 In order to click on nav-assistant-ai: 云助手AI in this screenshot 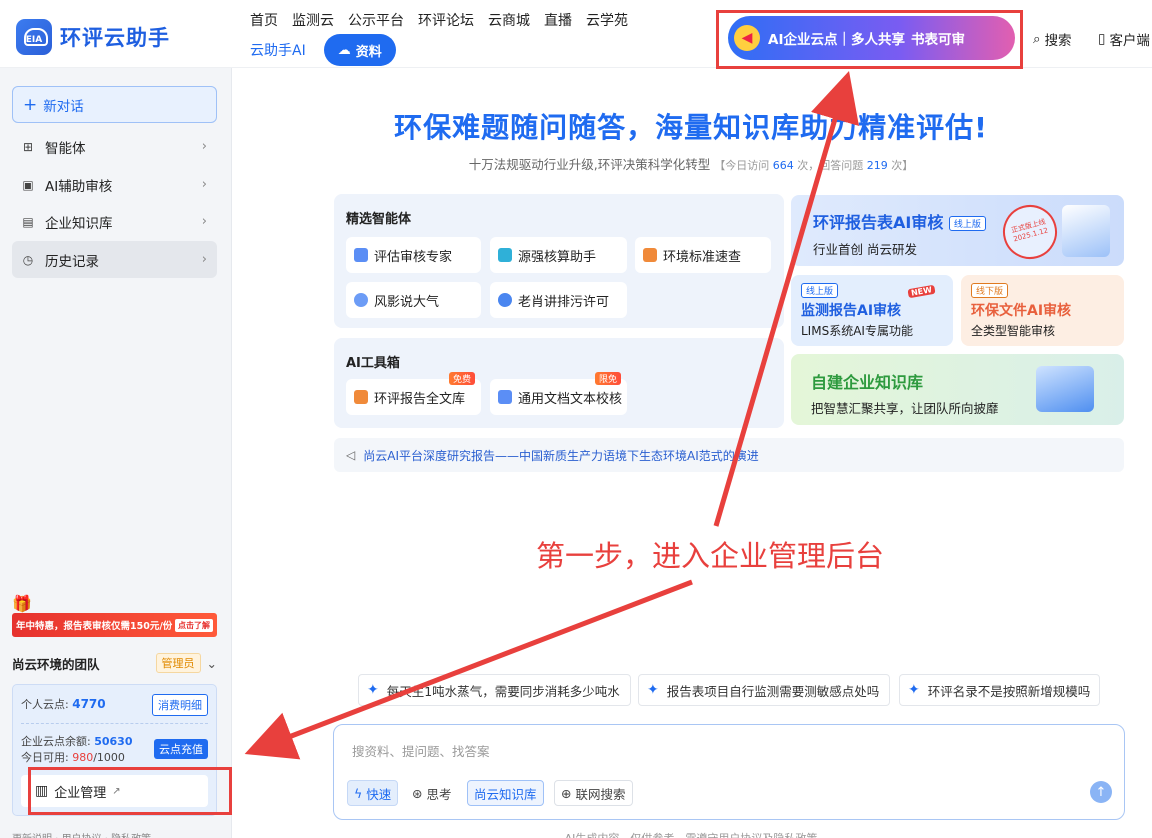, I will do `click(278, 50)`.